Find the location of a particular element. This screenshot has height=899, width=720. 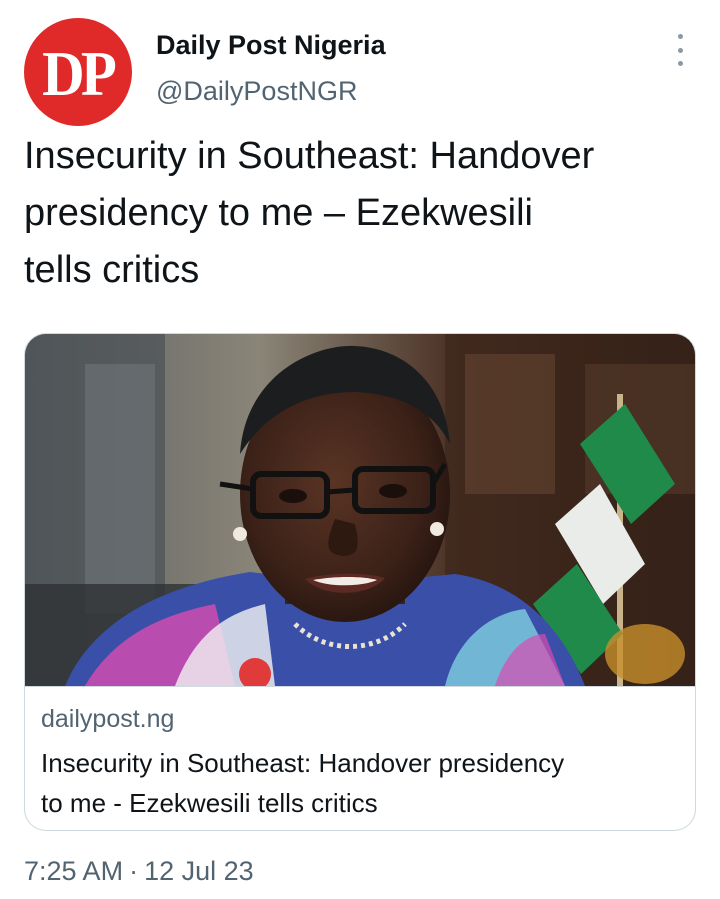

more-options-button is located at coordinates (680, 50).